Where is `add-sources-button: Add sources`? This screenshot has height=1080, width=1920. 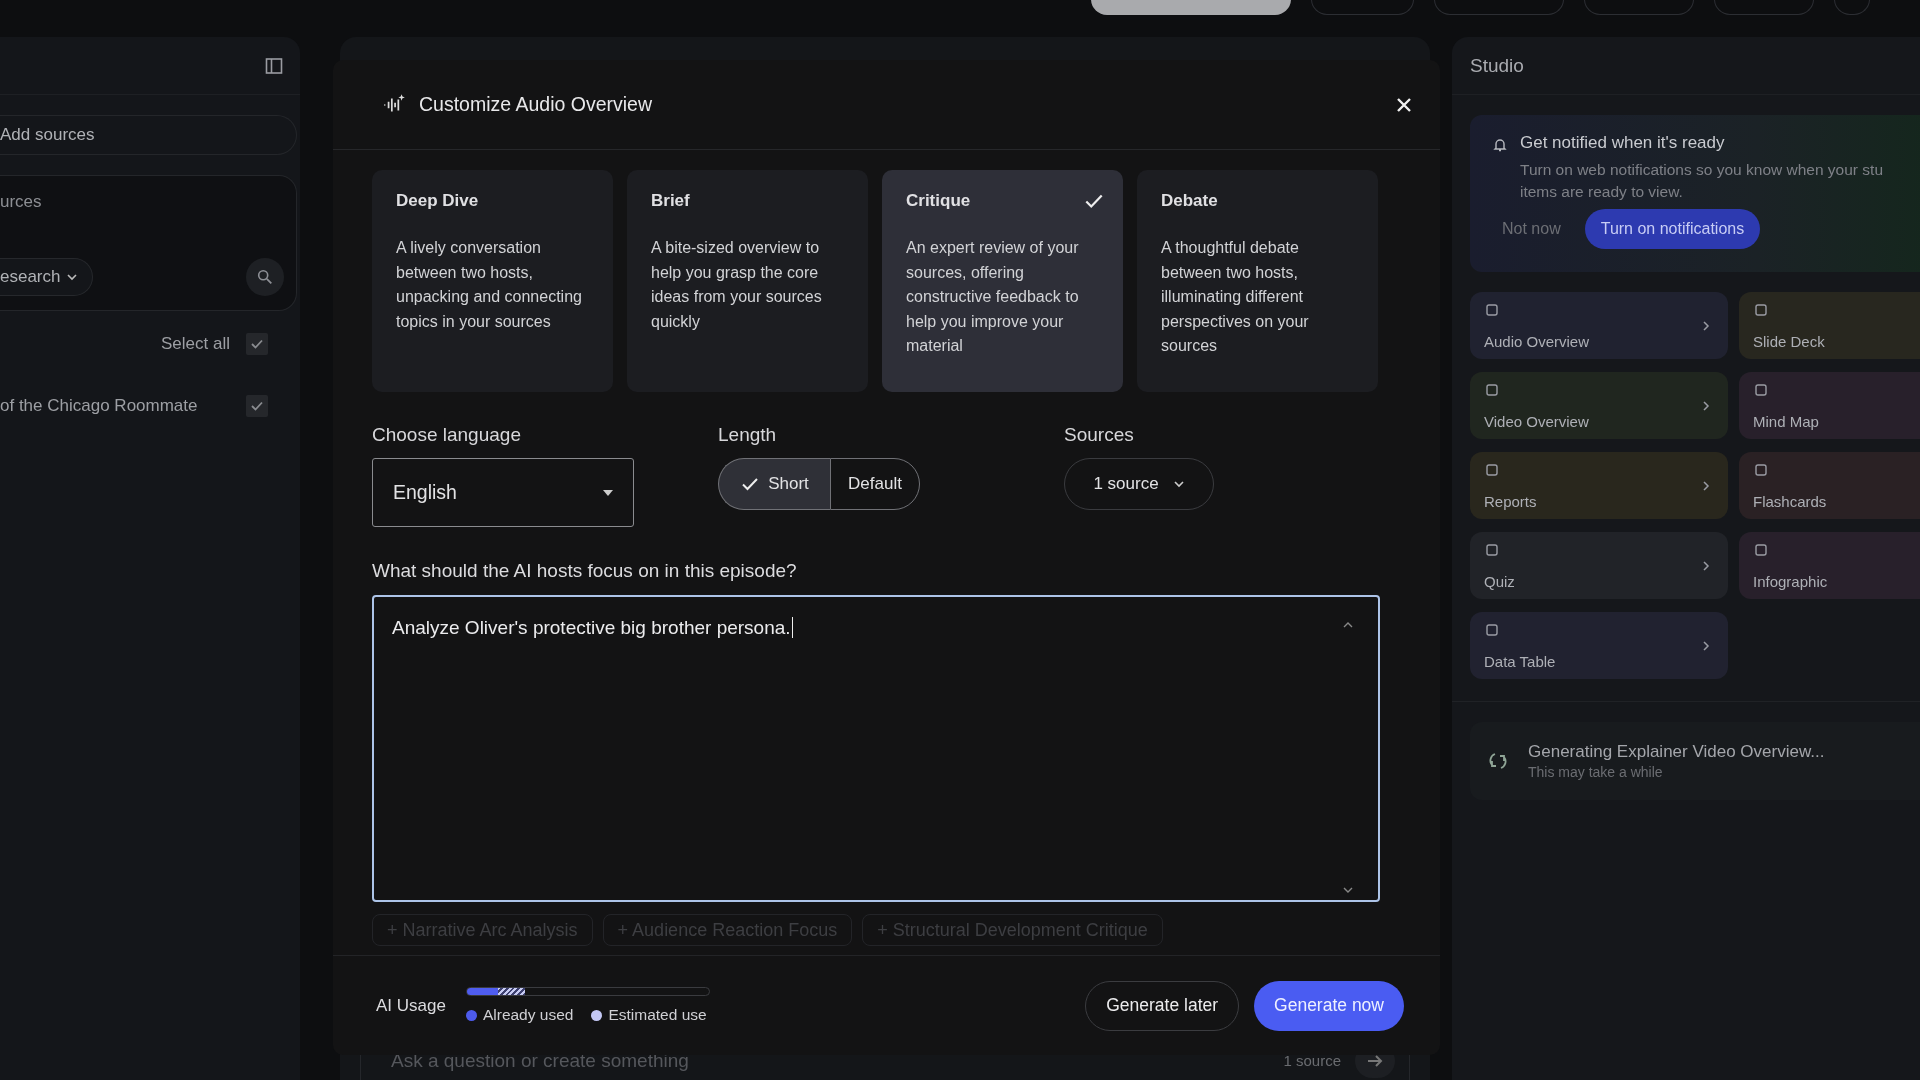 add-sources-button: Add sources is located at coordinates (148, 135).